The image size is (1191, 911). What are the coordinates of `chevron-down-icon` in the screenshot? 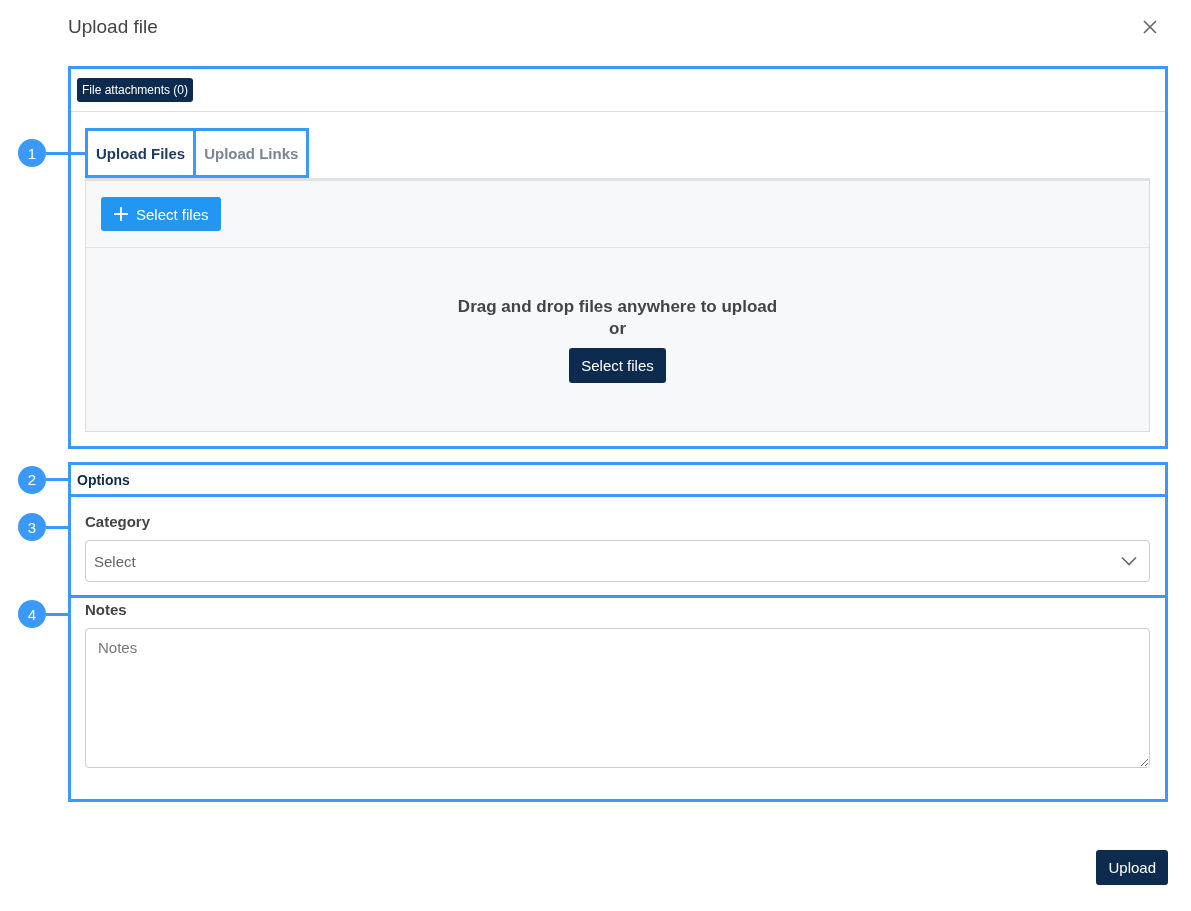 It's located at (1129, 561).